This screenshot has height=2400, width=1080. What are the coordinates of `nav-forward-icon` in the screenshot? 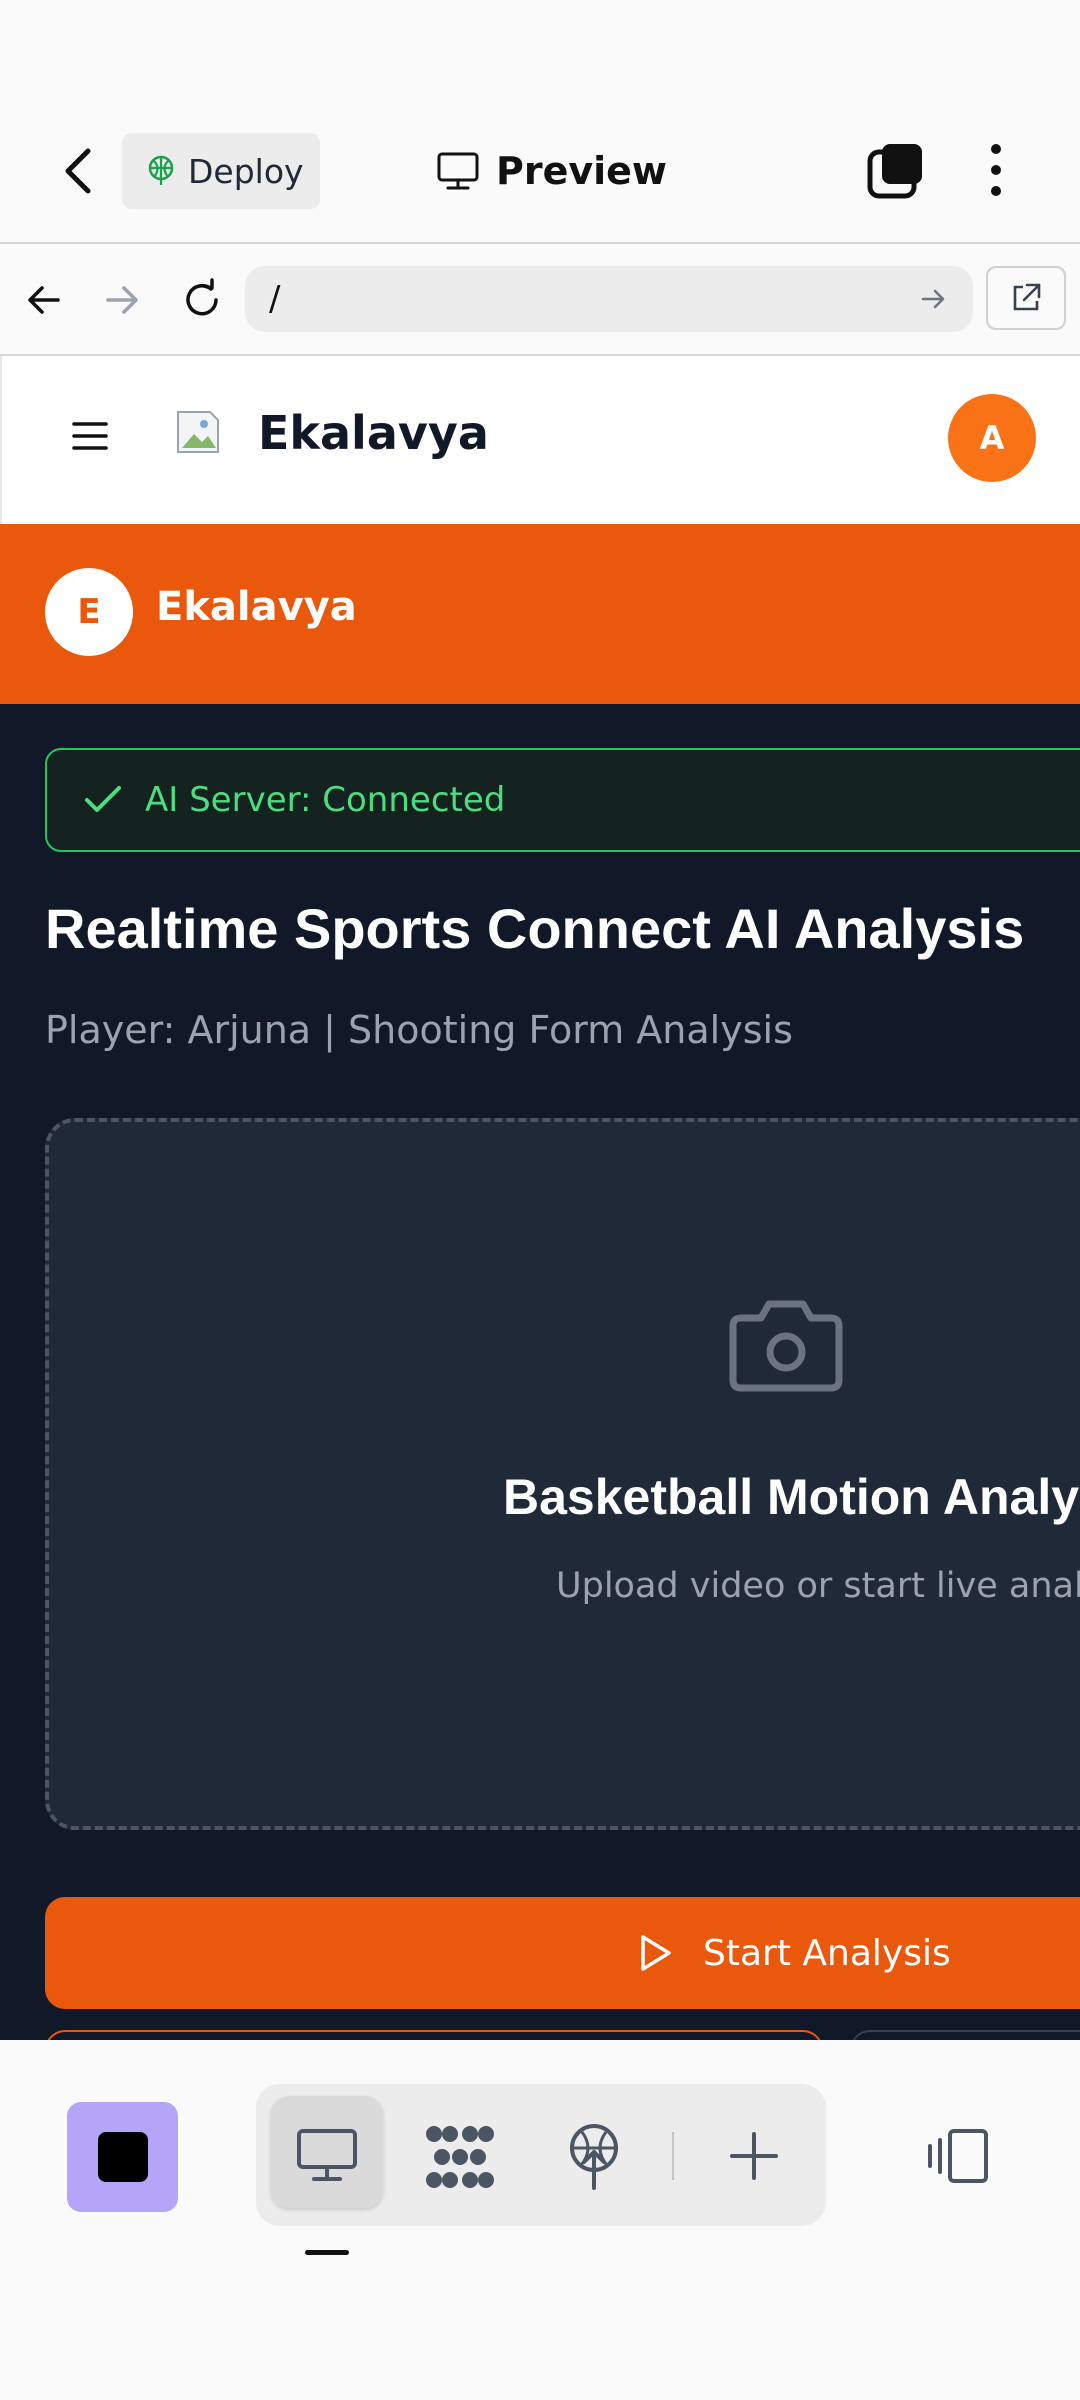 It's located at (122, 300).